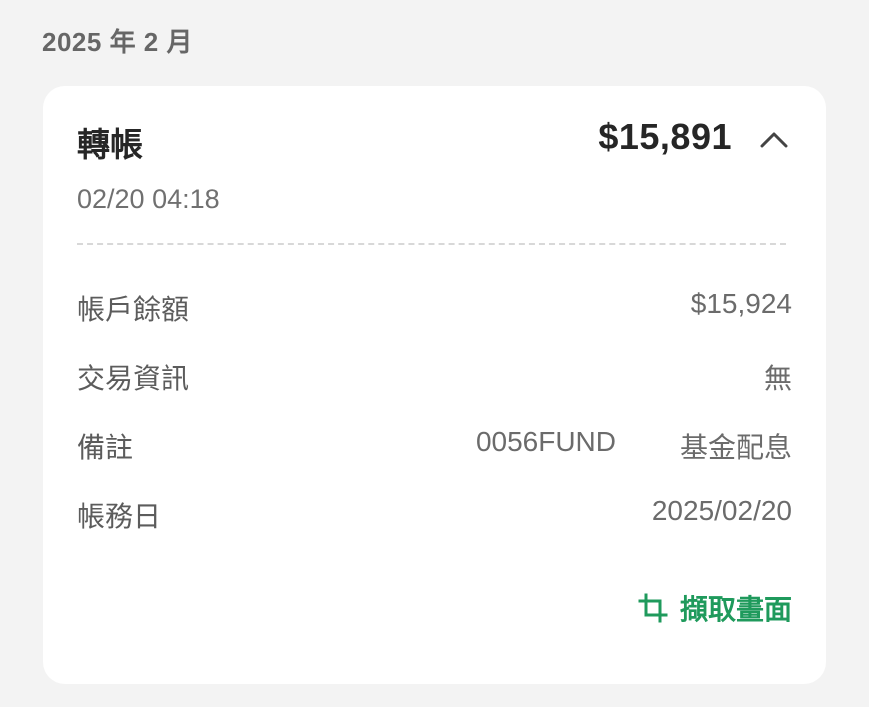  Describe the element at coordinates (119, 516) in the screenshot. I see `posting-date-label: 帳務日` at that location.